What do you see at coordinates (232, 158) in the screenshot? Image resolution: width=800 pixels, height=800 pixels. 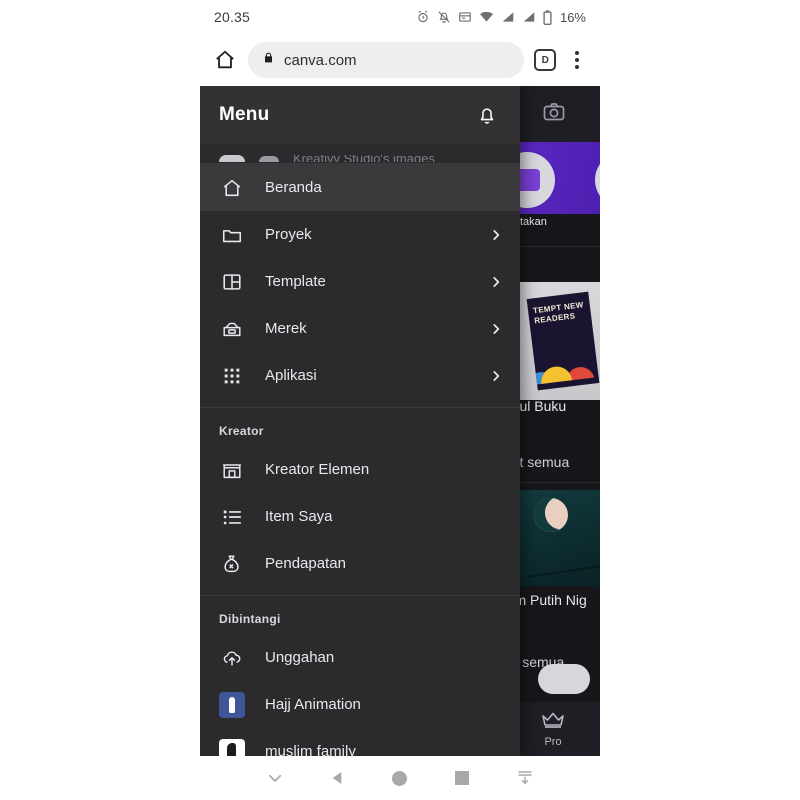 I see `avatar` at bounding box center [232, 158].